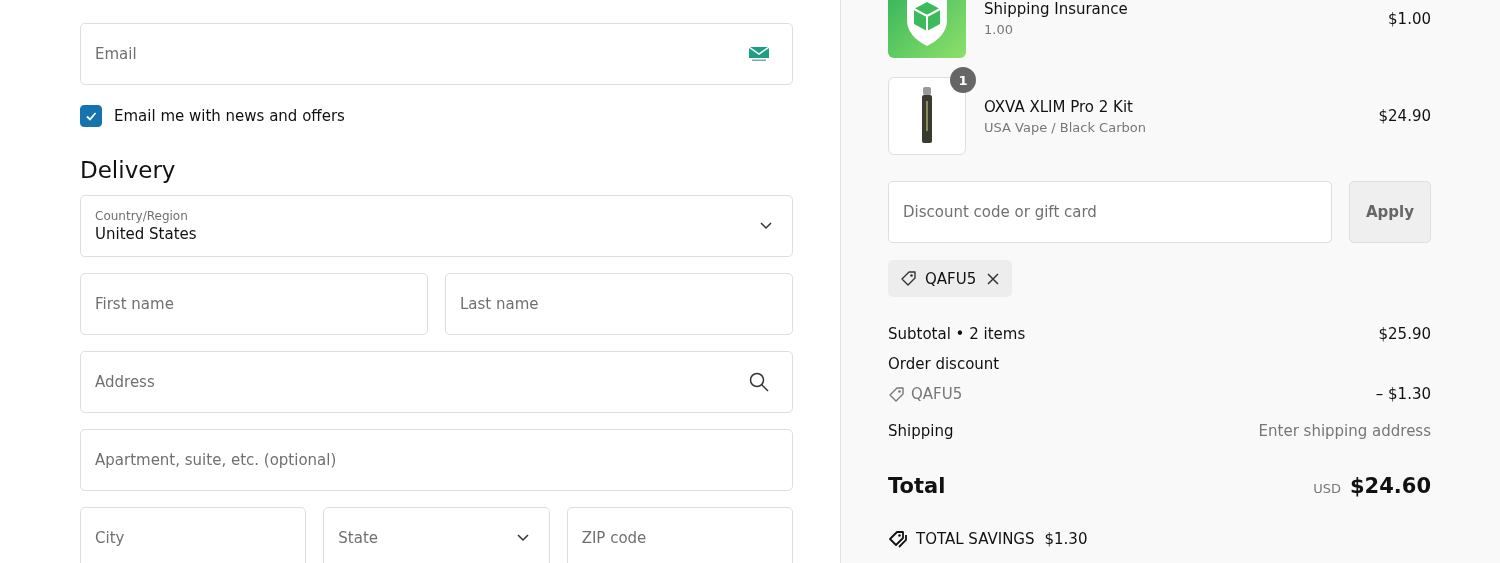  I want to click on apply-button: Apply, so click(1390, 212).